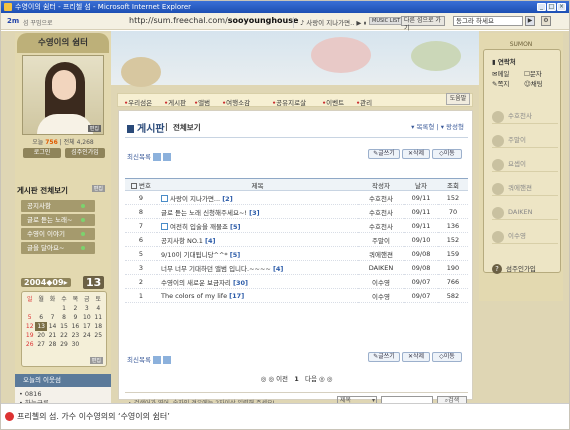 The height and width of the screenshot is (430, 570). What do you see at coordinates (551, 7) in the screenshot?
I see `maximize-icon: □` at bounding box center [551, 7].